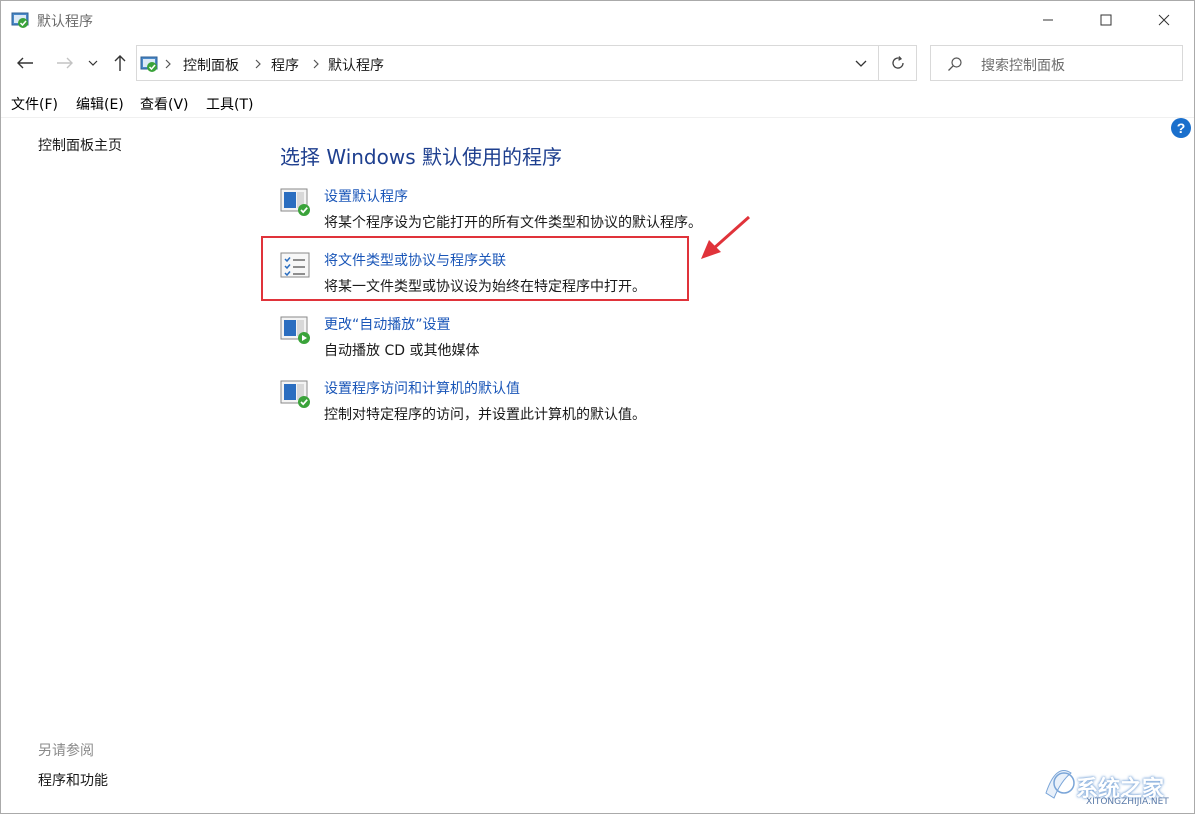 This screenshot has width=1195, height=814. I want to click on breadcrumb-control-panel: 控制面板, so click(211, 65).